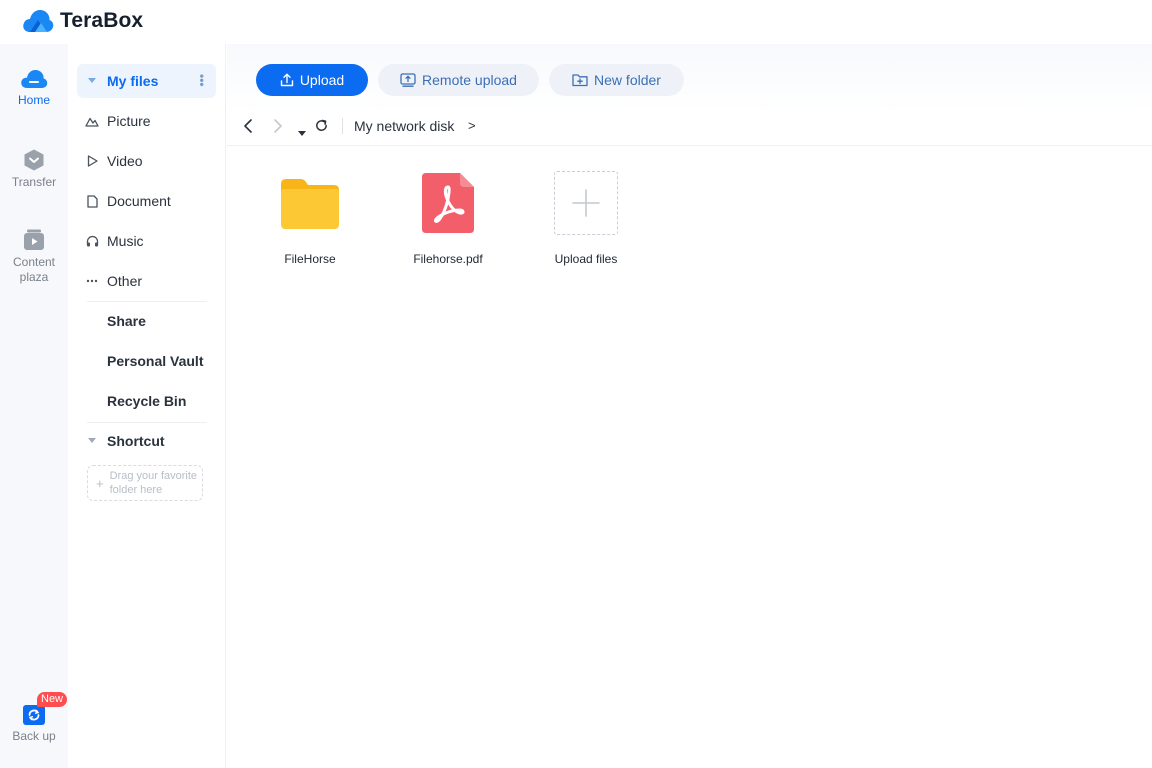 The height and width of the screenshot is (768, 1152). I want to click on nav-other-label: Other, so click(125, 281).